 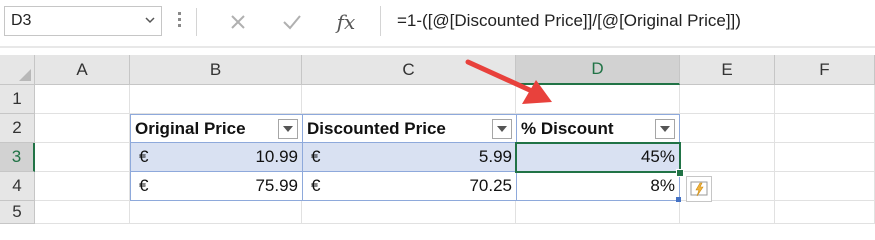 What do you see at coordinates (680, 173) in the screenshot?
I see `fill-handle` at bounding box center [680, 173].